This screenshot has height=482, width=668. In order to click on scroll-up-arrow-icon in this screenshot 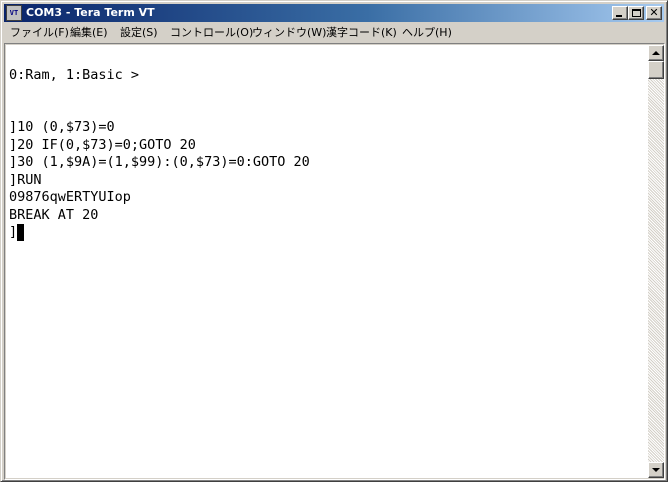, I will do `click(656, 53)`.